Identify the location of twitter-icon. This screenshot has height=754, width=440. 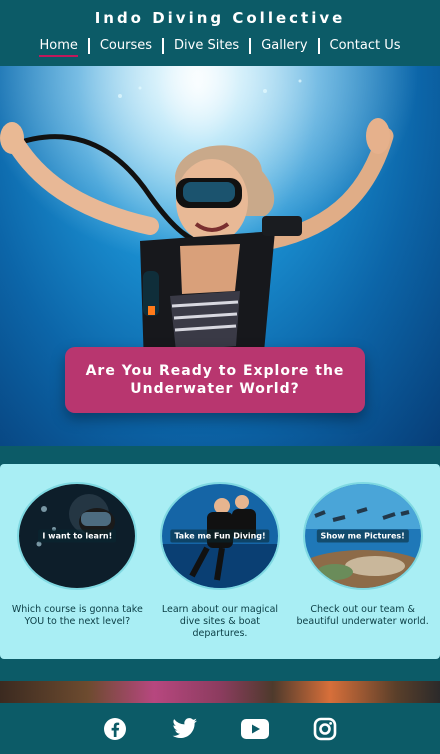
(185, 729).